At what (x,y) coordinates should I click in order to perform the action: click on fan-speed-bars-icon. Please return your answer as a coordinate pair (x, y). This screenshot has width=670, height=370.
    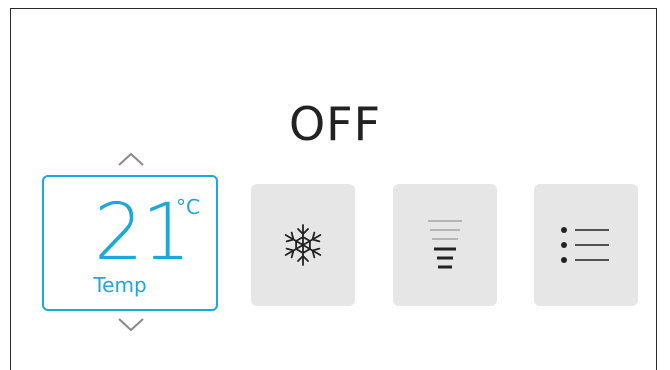
    Looking at the image, I should click on (445, 244).